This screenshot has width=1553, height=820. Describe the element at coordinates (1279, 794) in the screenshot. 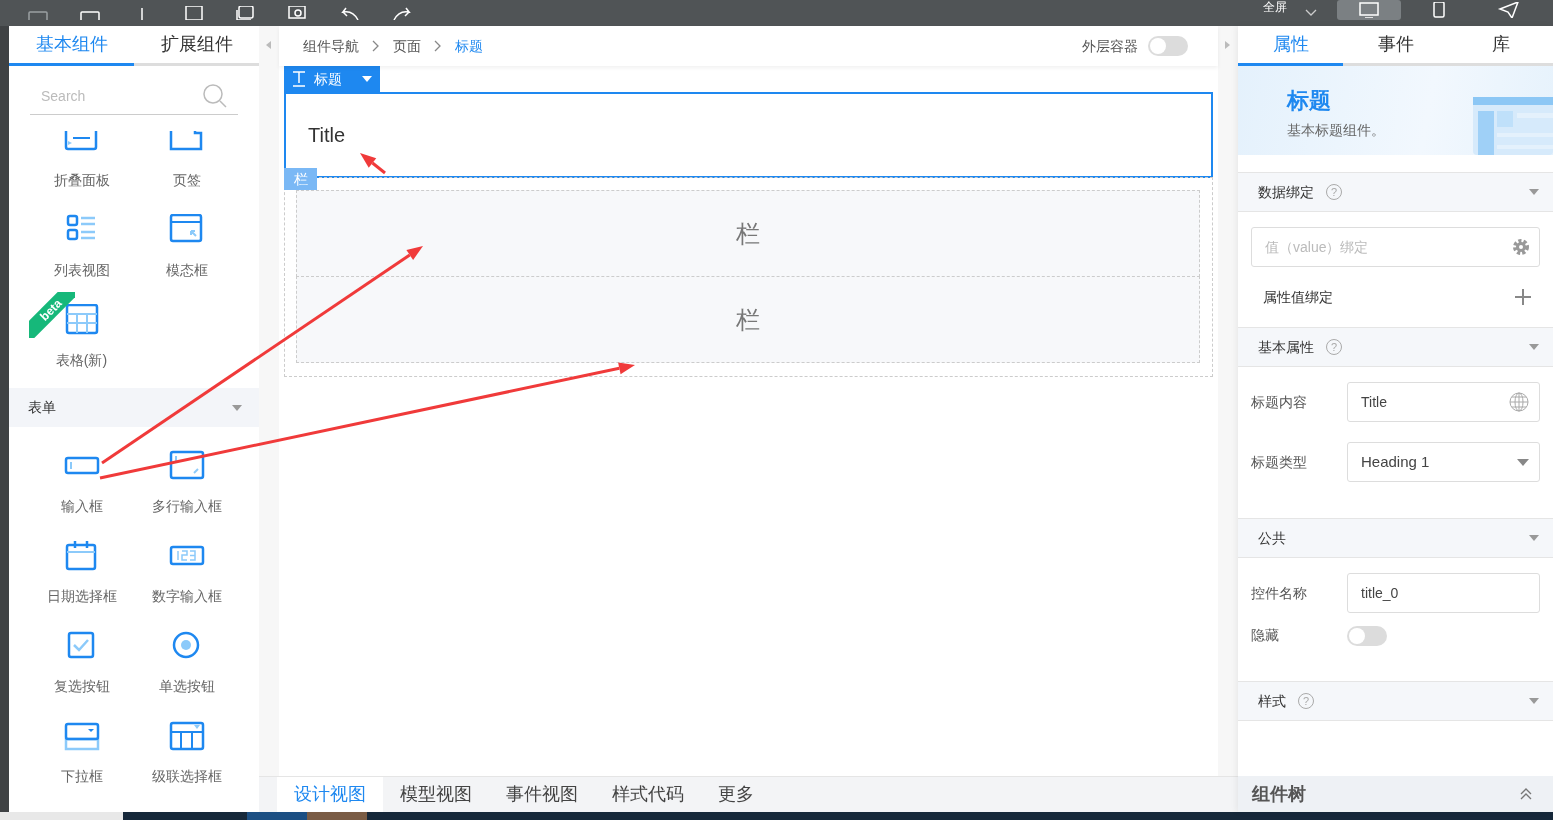

I see `component-tree-title: 组件树` at that location.